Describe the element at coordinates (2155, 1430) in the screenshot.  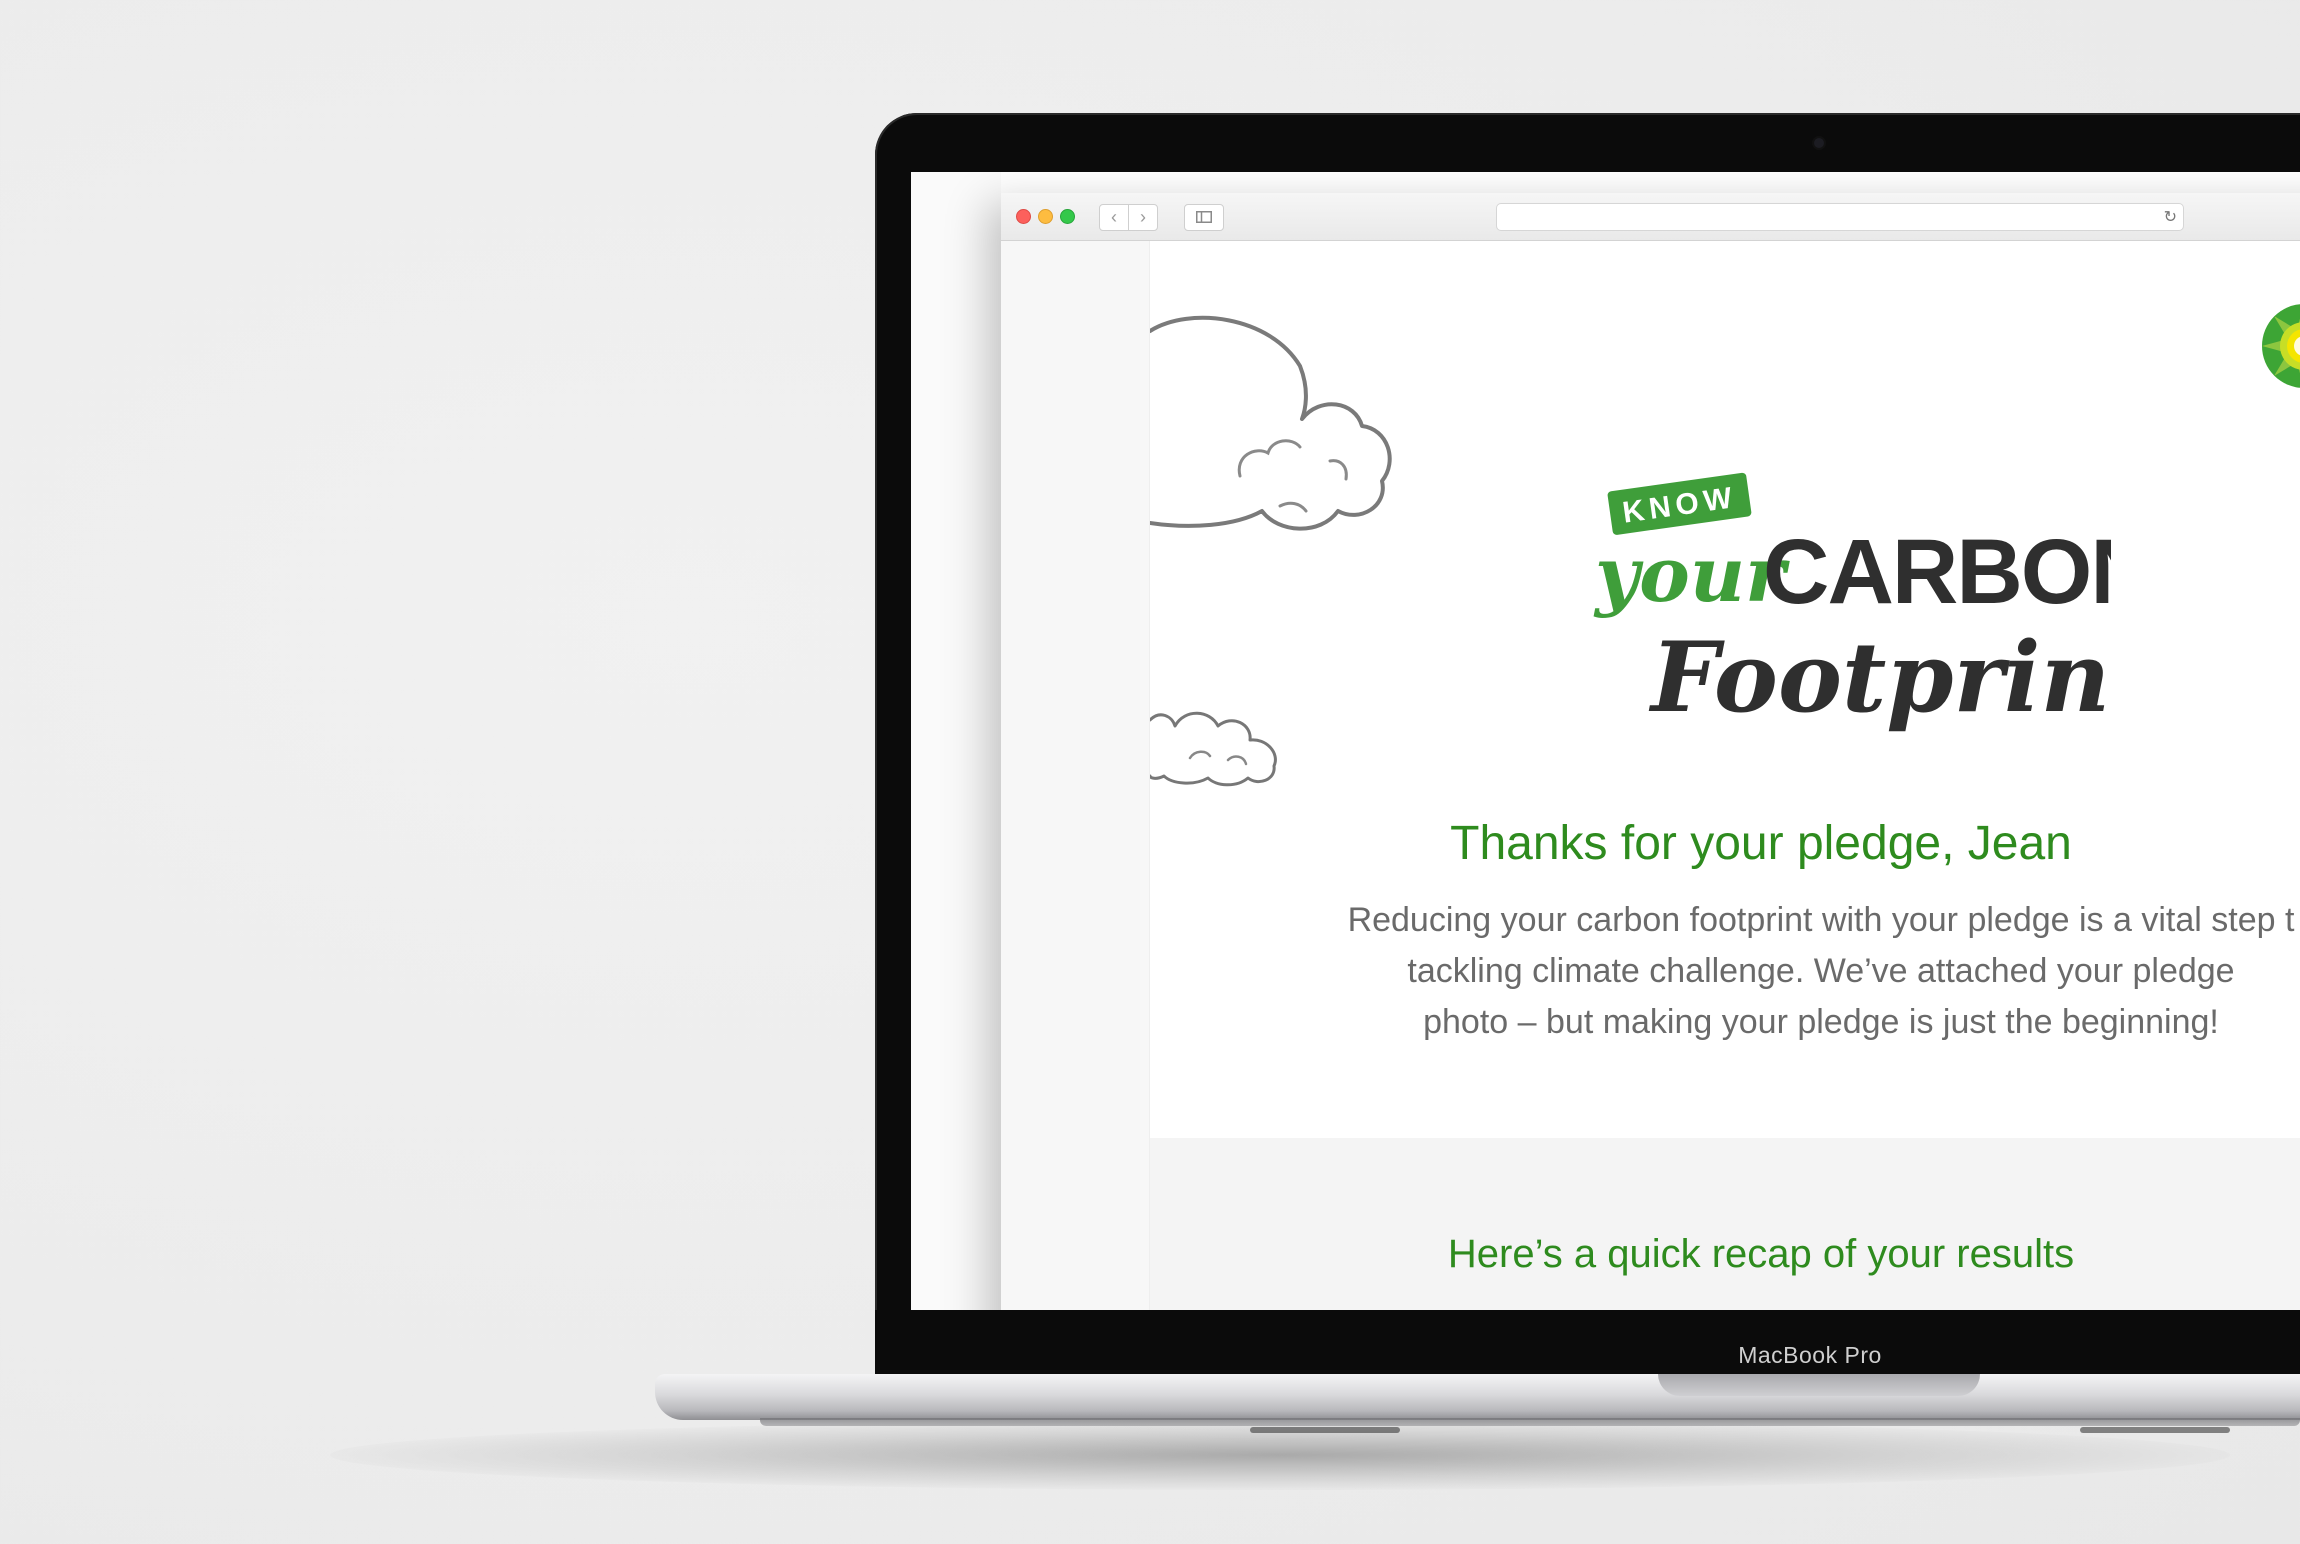
I see `laptop-foot-right` at that location.